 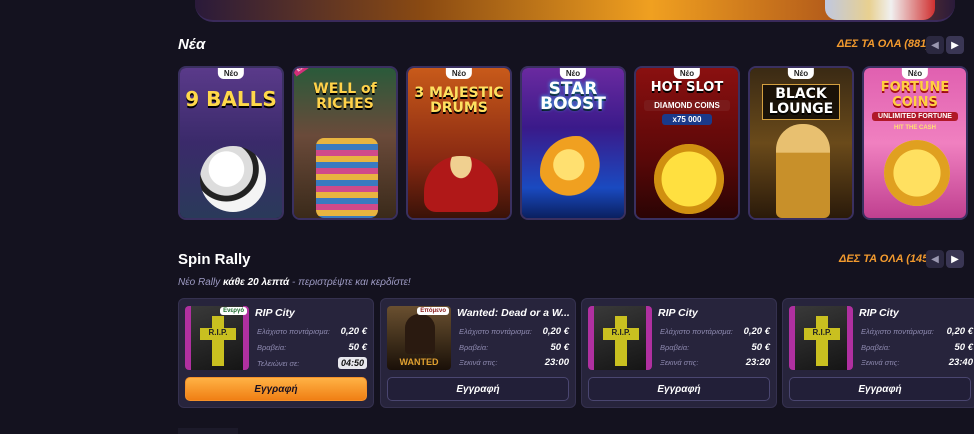 I want to click on rally-subtitle-bold: κάθε 20 λεπτά, so click(x=256, y=282).